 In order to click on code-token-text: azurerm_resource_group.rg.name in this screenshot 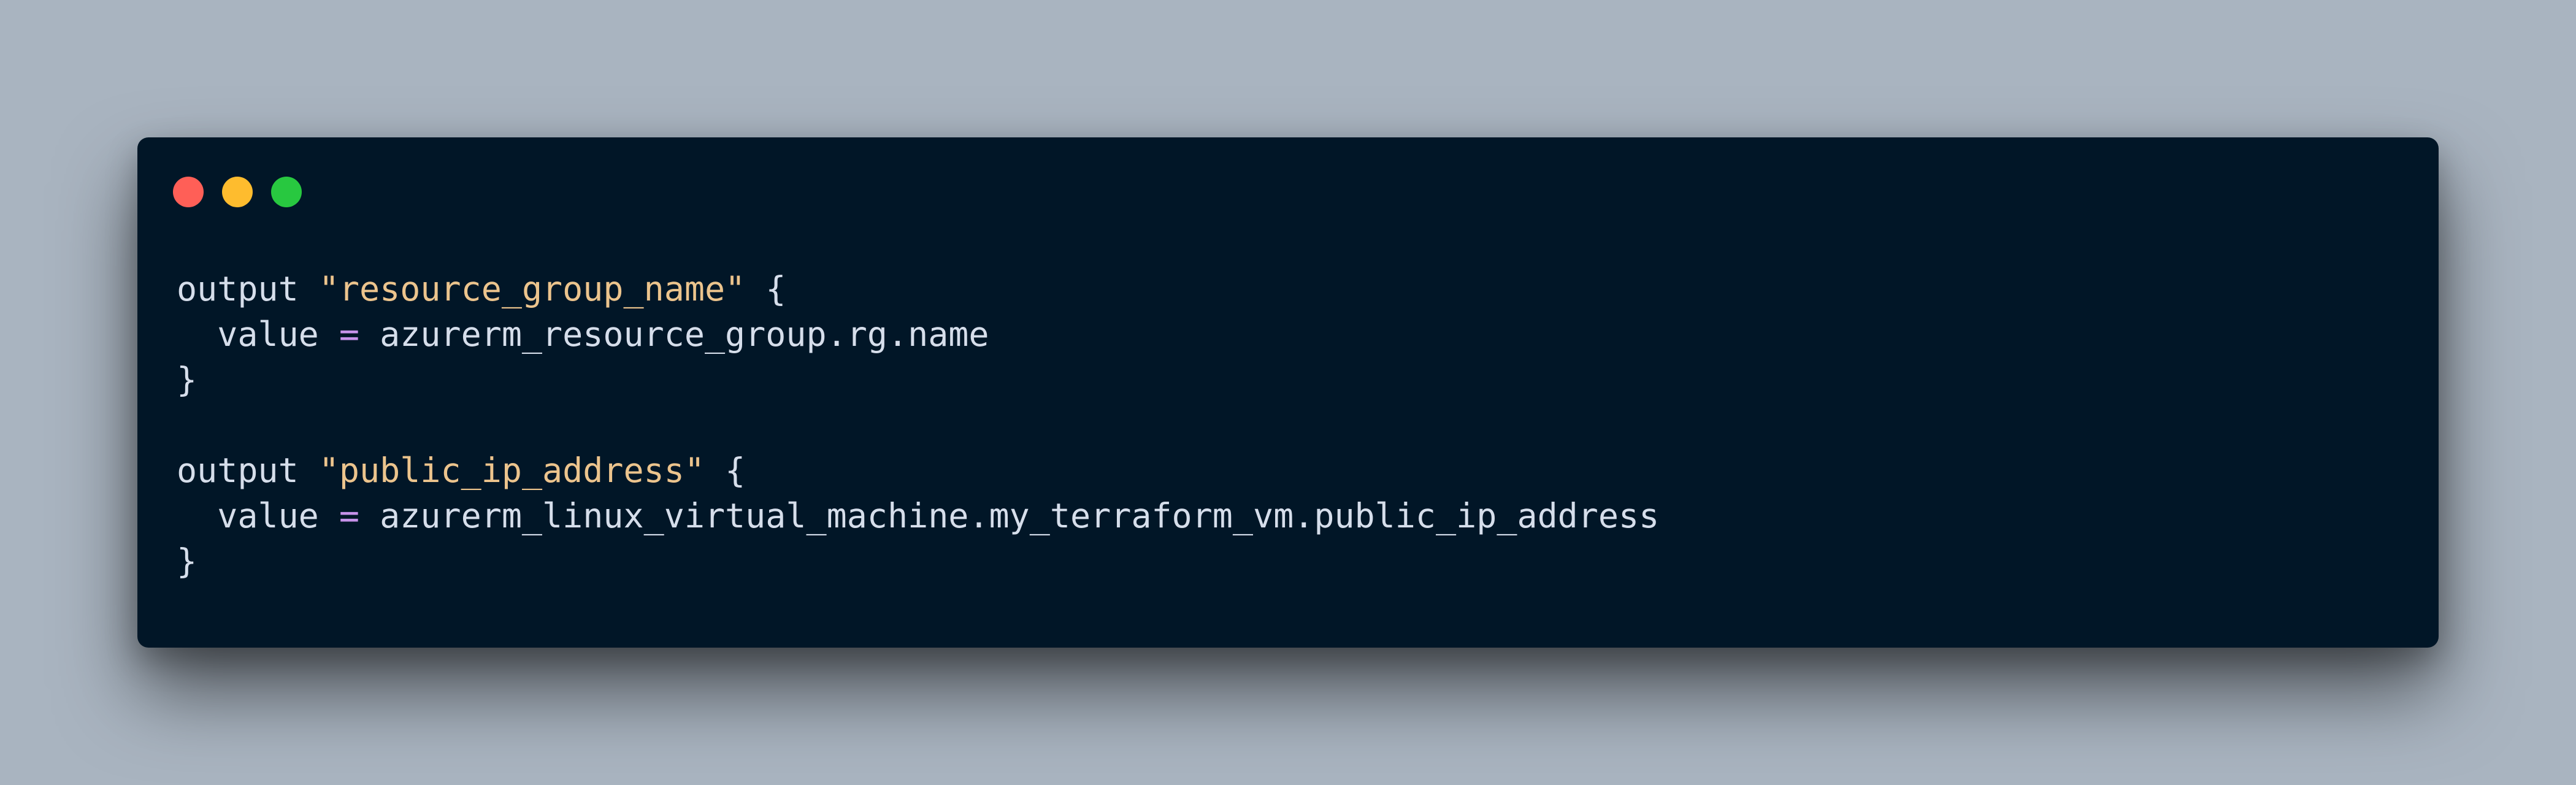, I will do `click(674, 334)`.